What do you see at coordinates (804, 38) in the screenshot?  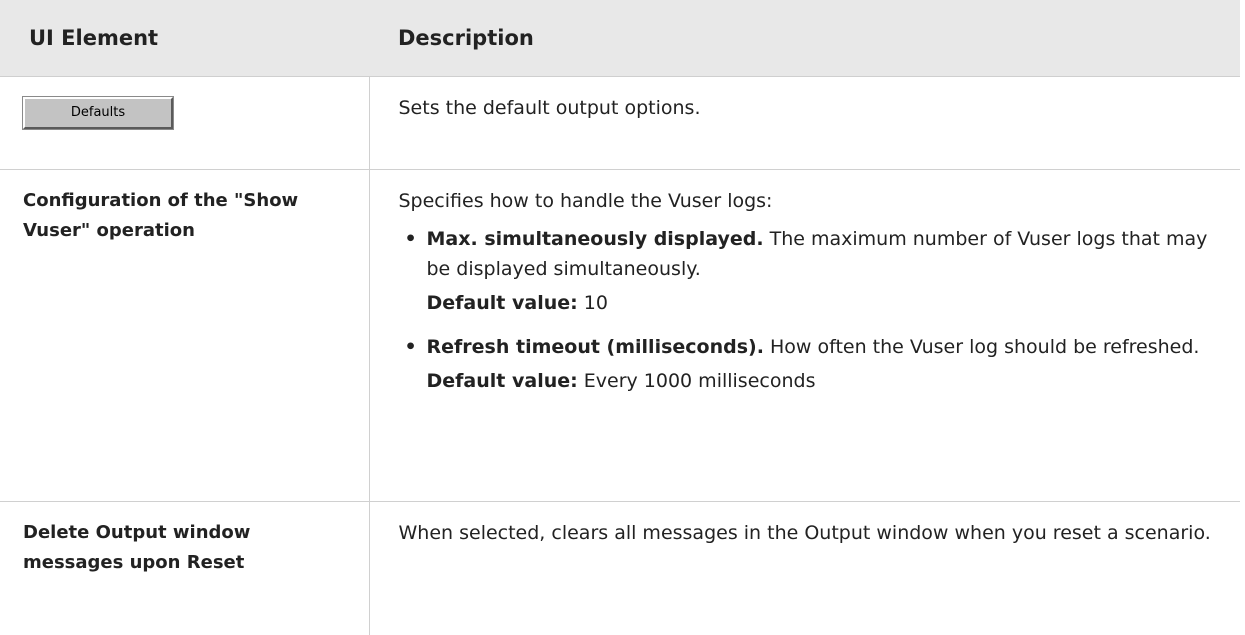 I see `column-header-description: Description` at bounding box center [804, 38].